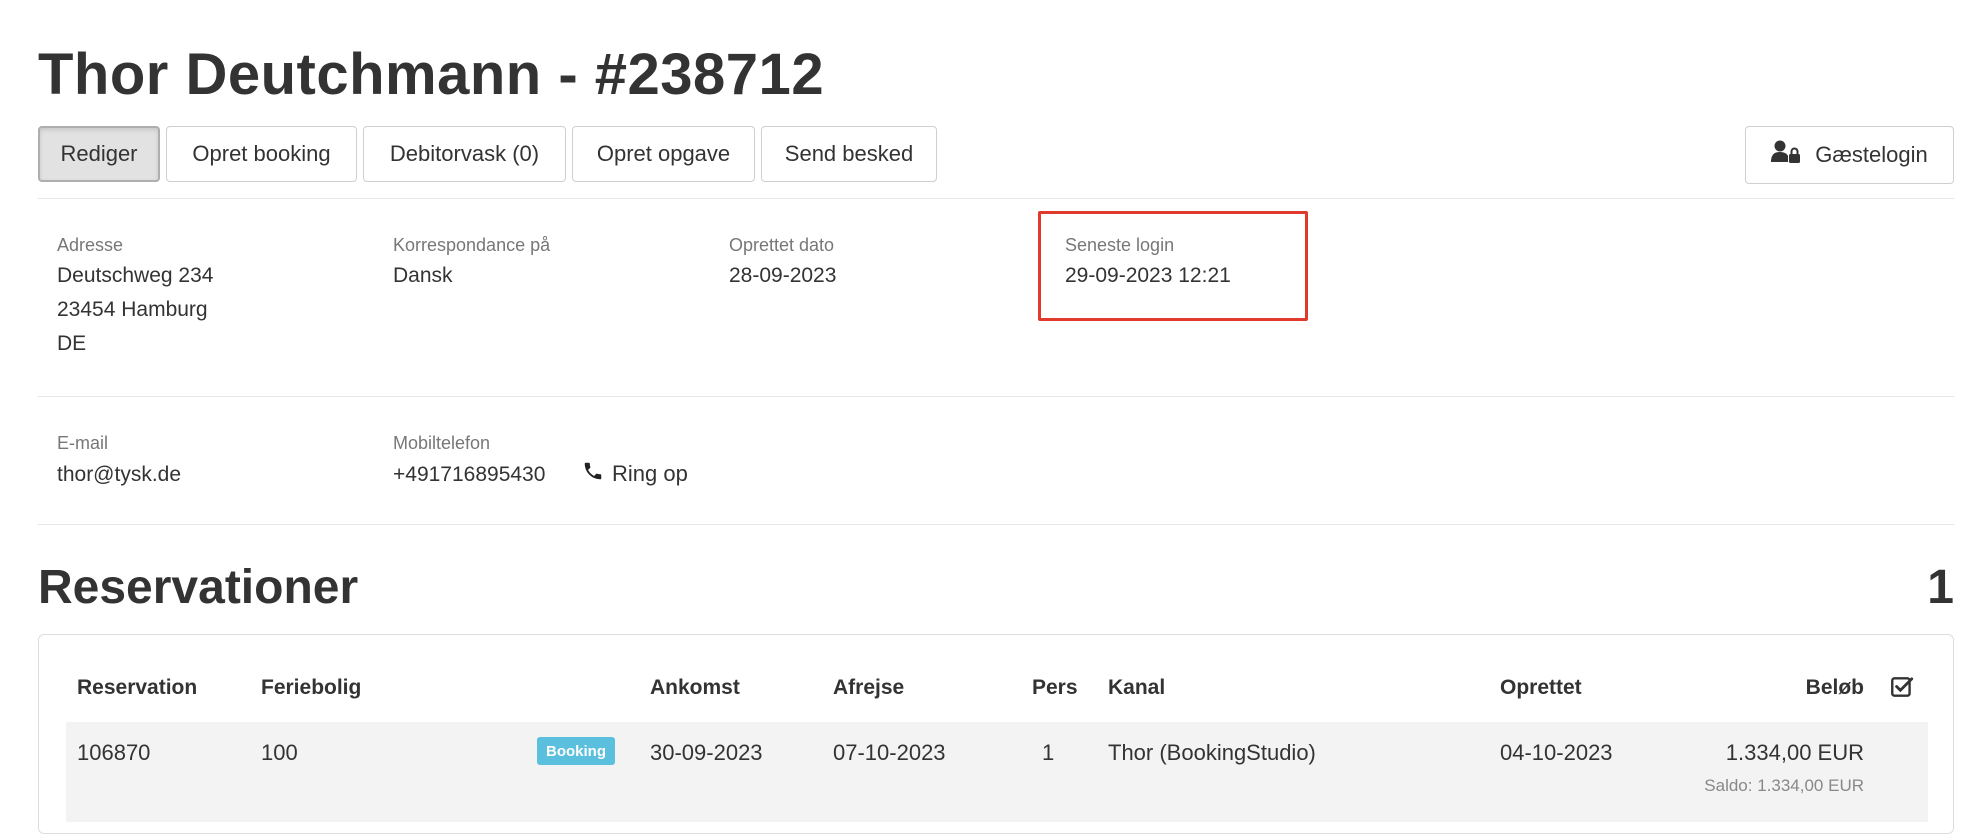 The width and height of the screenshot is (1974, 834). I want to click on reservations-title: Reservationer, so click(198, 587).